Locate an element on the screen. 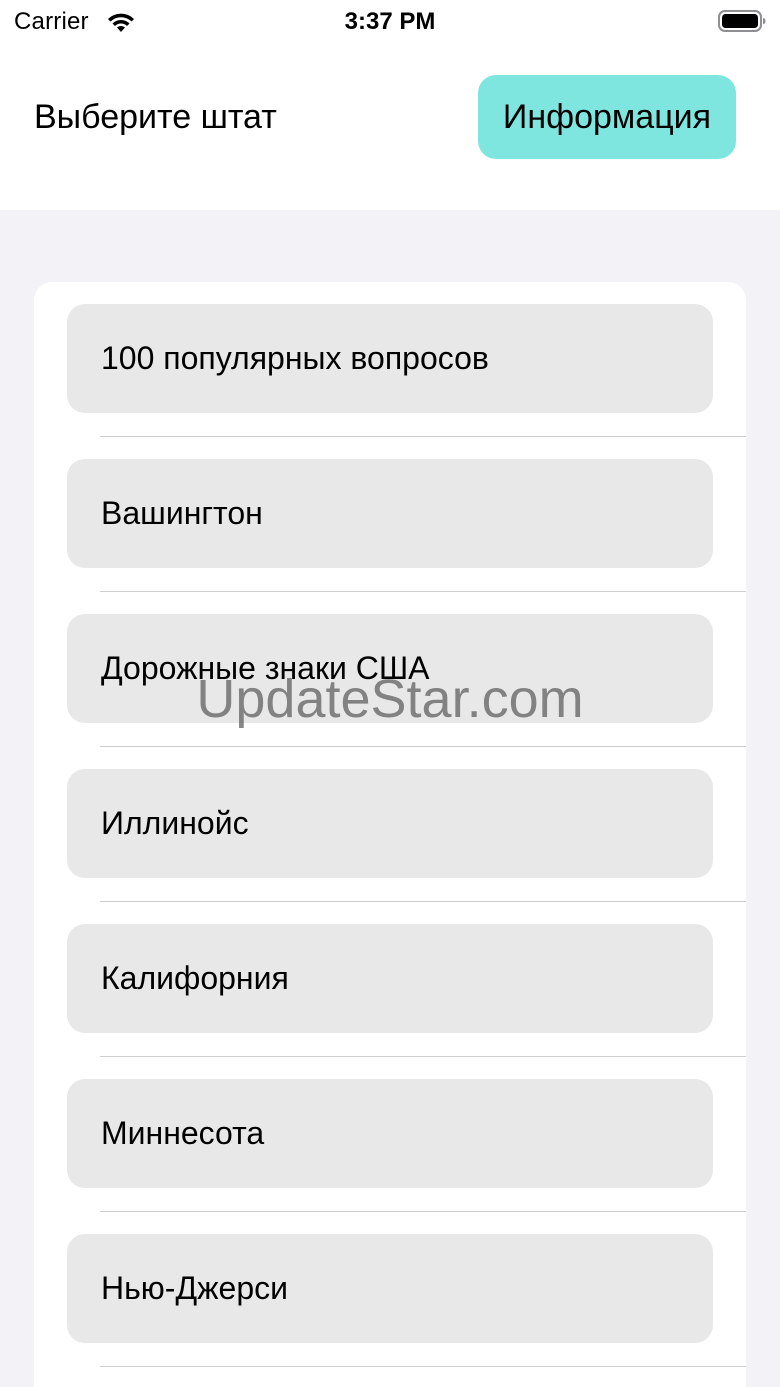  list-item-label: Миннесота is located at coordinates (390, 1133).